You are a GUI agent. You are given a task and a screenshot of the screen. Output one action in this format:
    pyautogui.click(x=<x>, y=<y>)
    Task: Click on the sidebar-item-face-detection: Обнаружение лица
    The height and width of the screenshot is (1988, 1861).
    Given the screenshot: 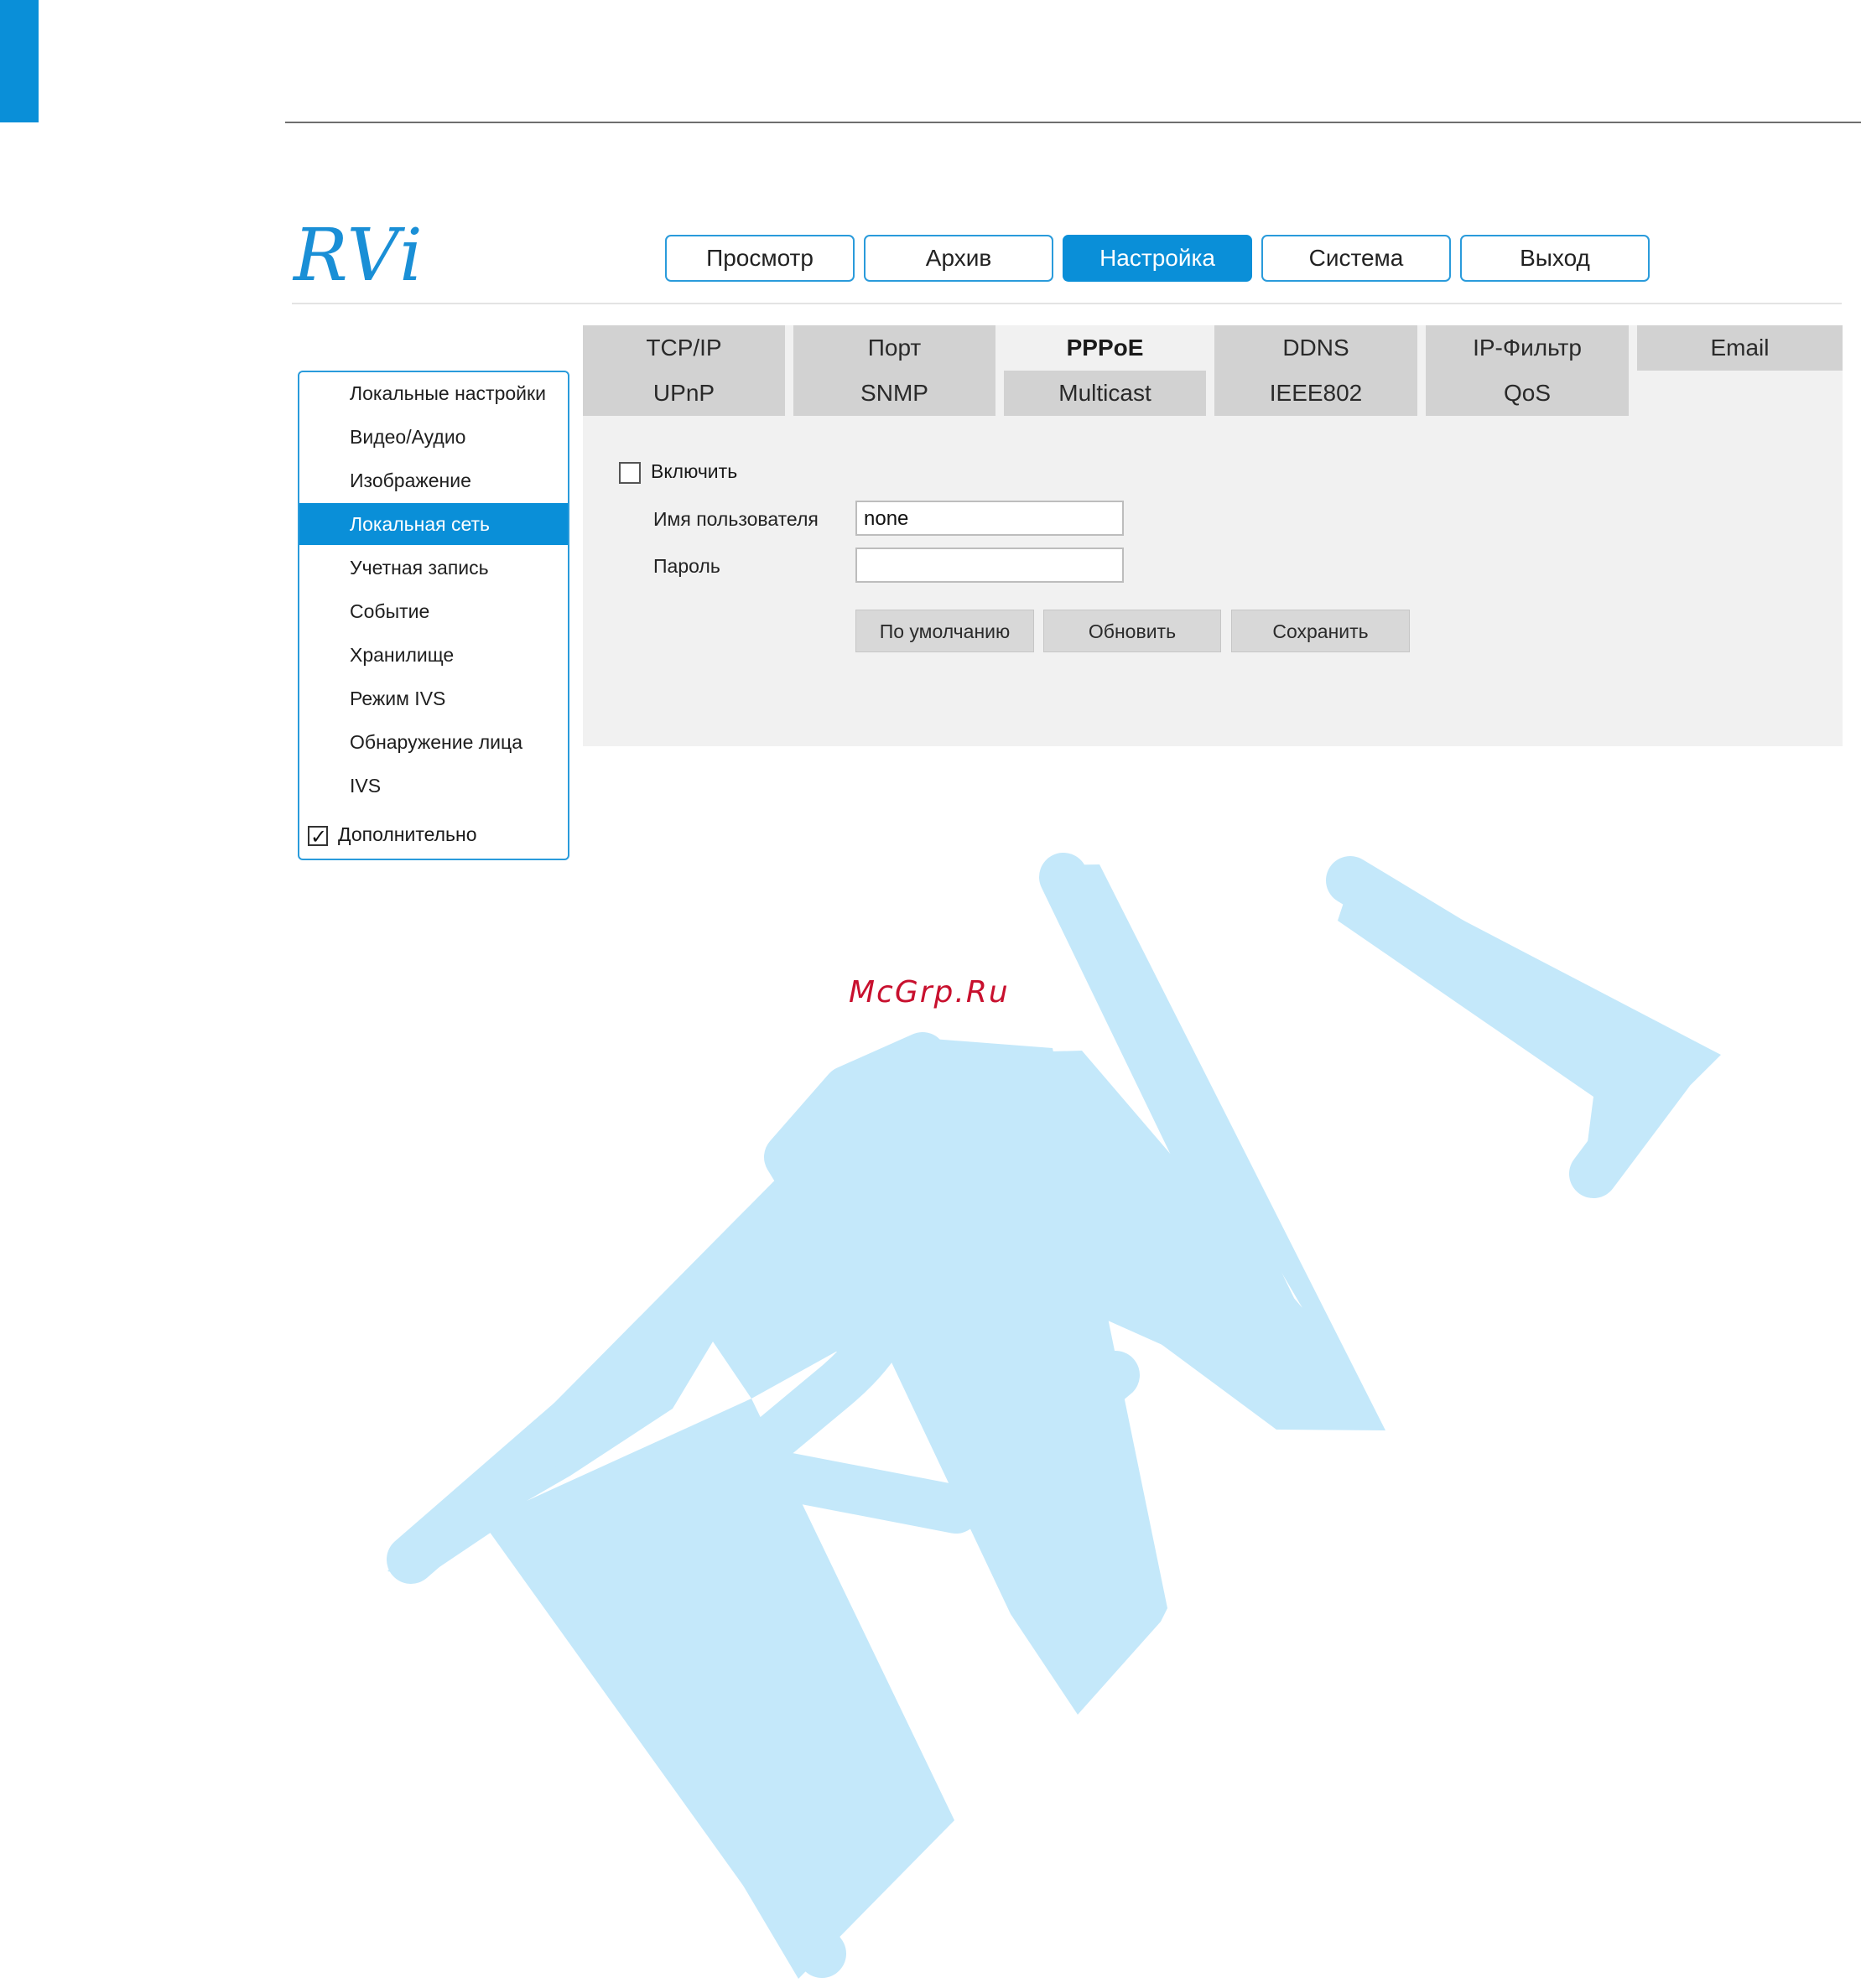 What is the action you would take?
    pyautogui.click(x=433, y=742)
    